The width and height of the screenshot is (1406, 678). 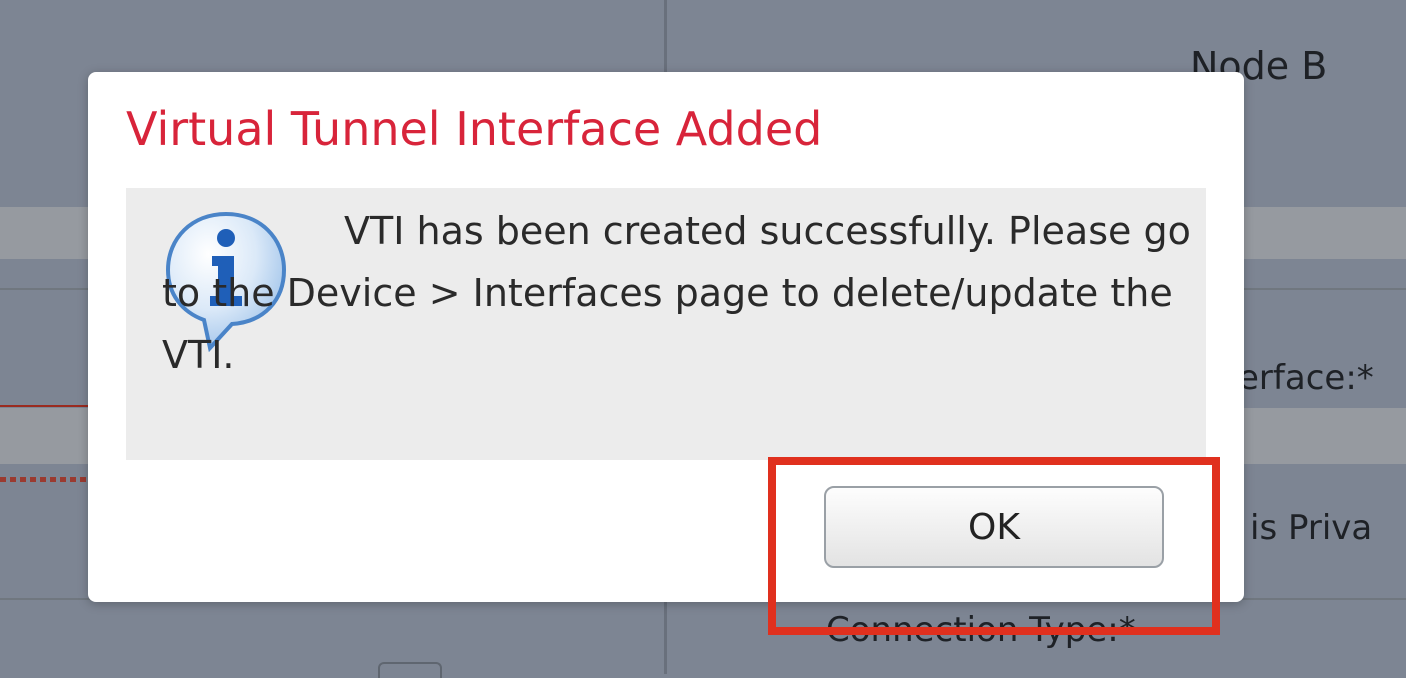 I want to click on validation-dotted-underline, so click(x=46, y=479).